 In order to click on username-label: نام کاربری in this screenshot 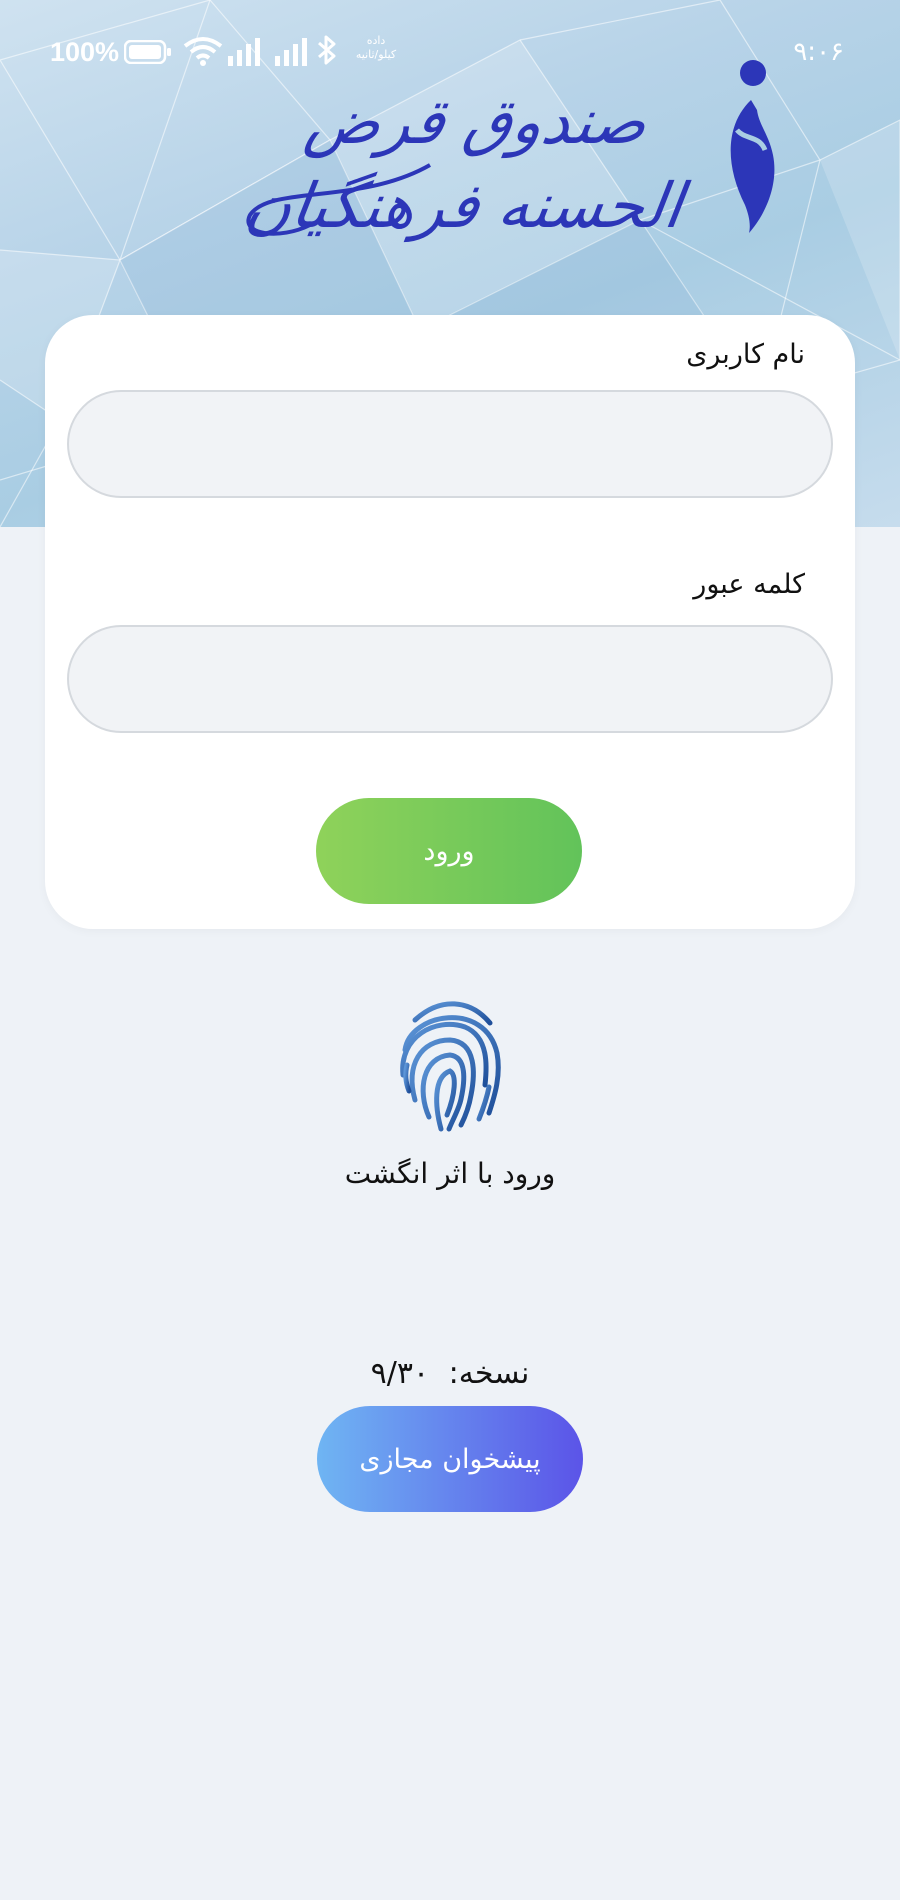, I will do `click(745, 354)`.